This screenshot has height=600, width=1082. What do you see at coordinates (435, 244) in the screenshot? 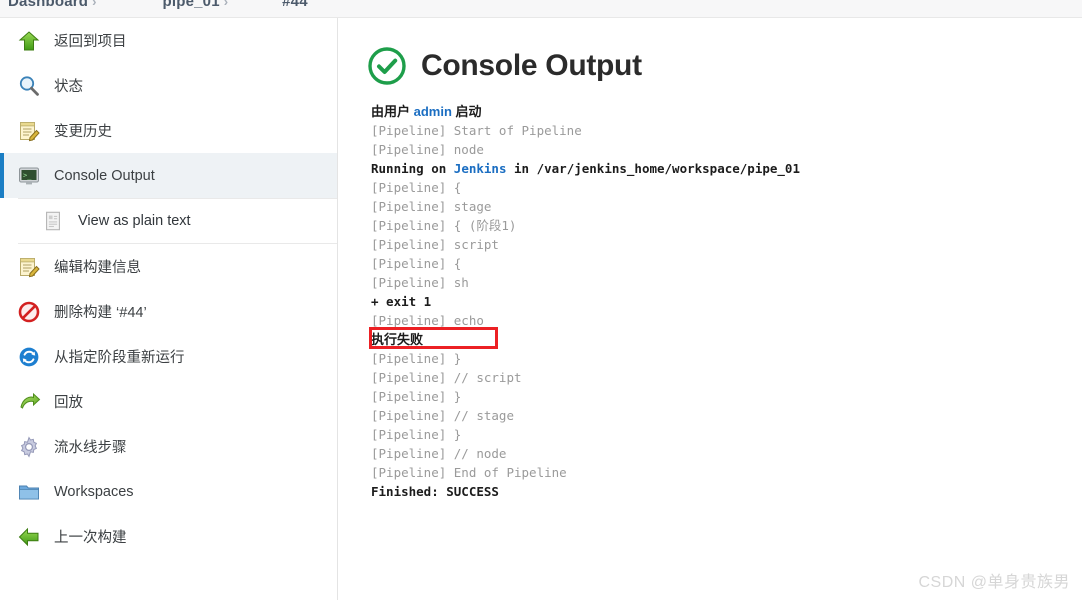
I see `console-line: [Pipeline] script` at bounding box center [435, 244].